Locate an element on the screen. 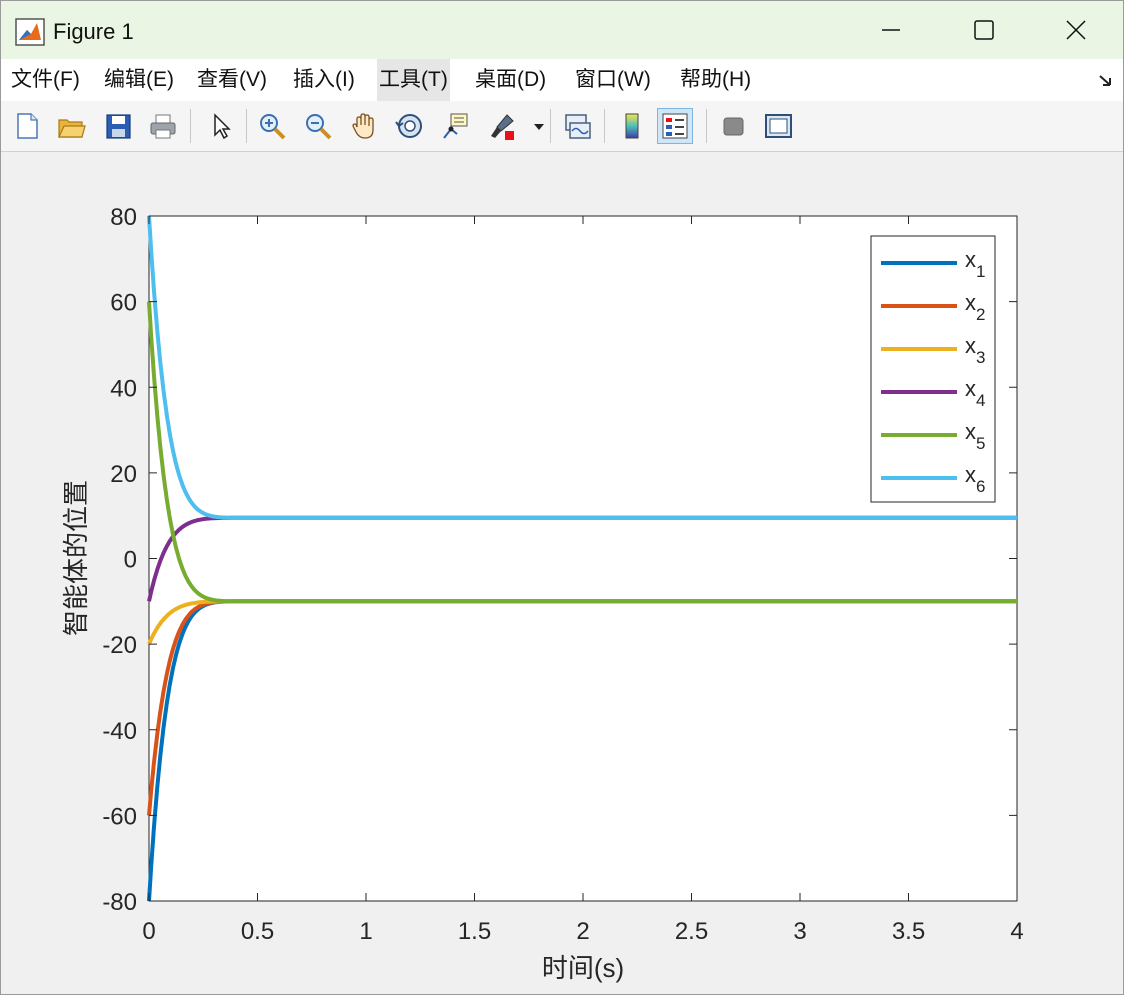  y-tick-label: 0 is located at coordinates (130, 560).